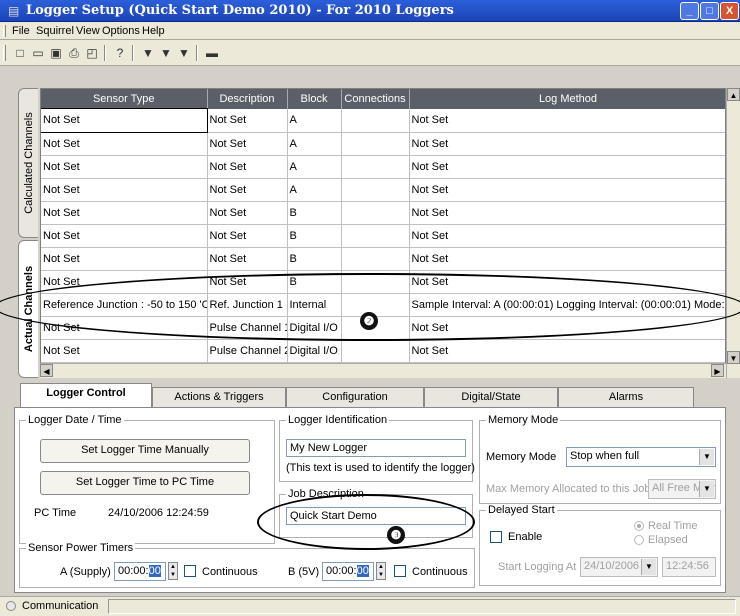 Image resolution: width=740 pixels, height=616 pixels. I want to click on col-log-method: Log Method, so click(567, 99).